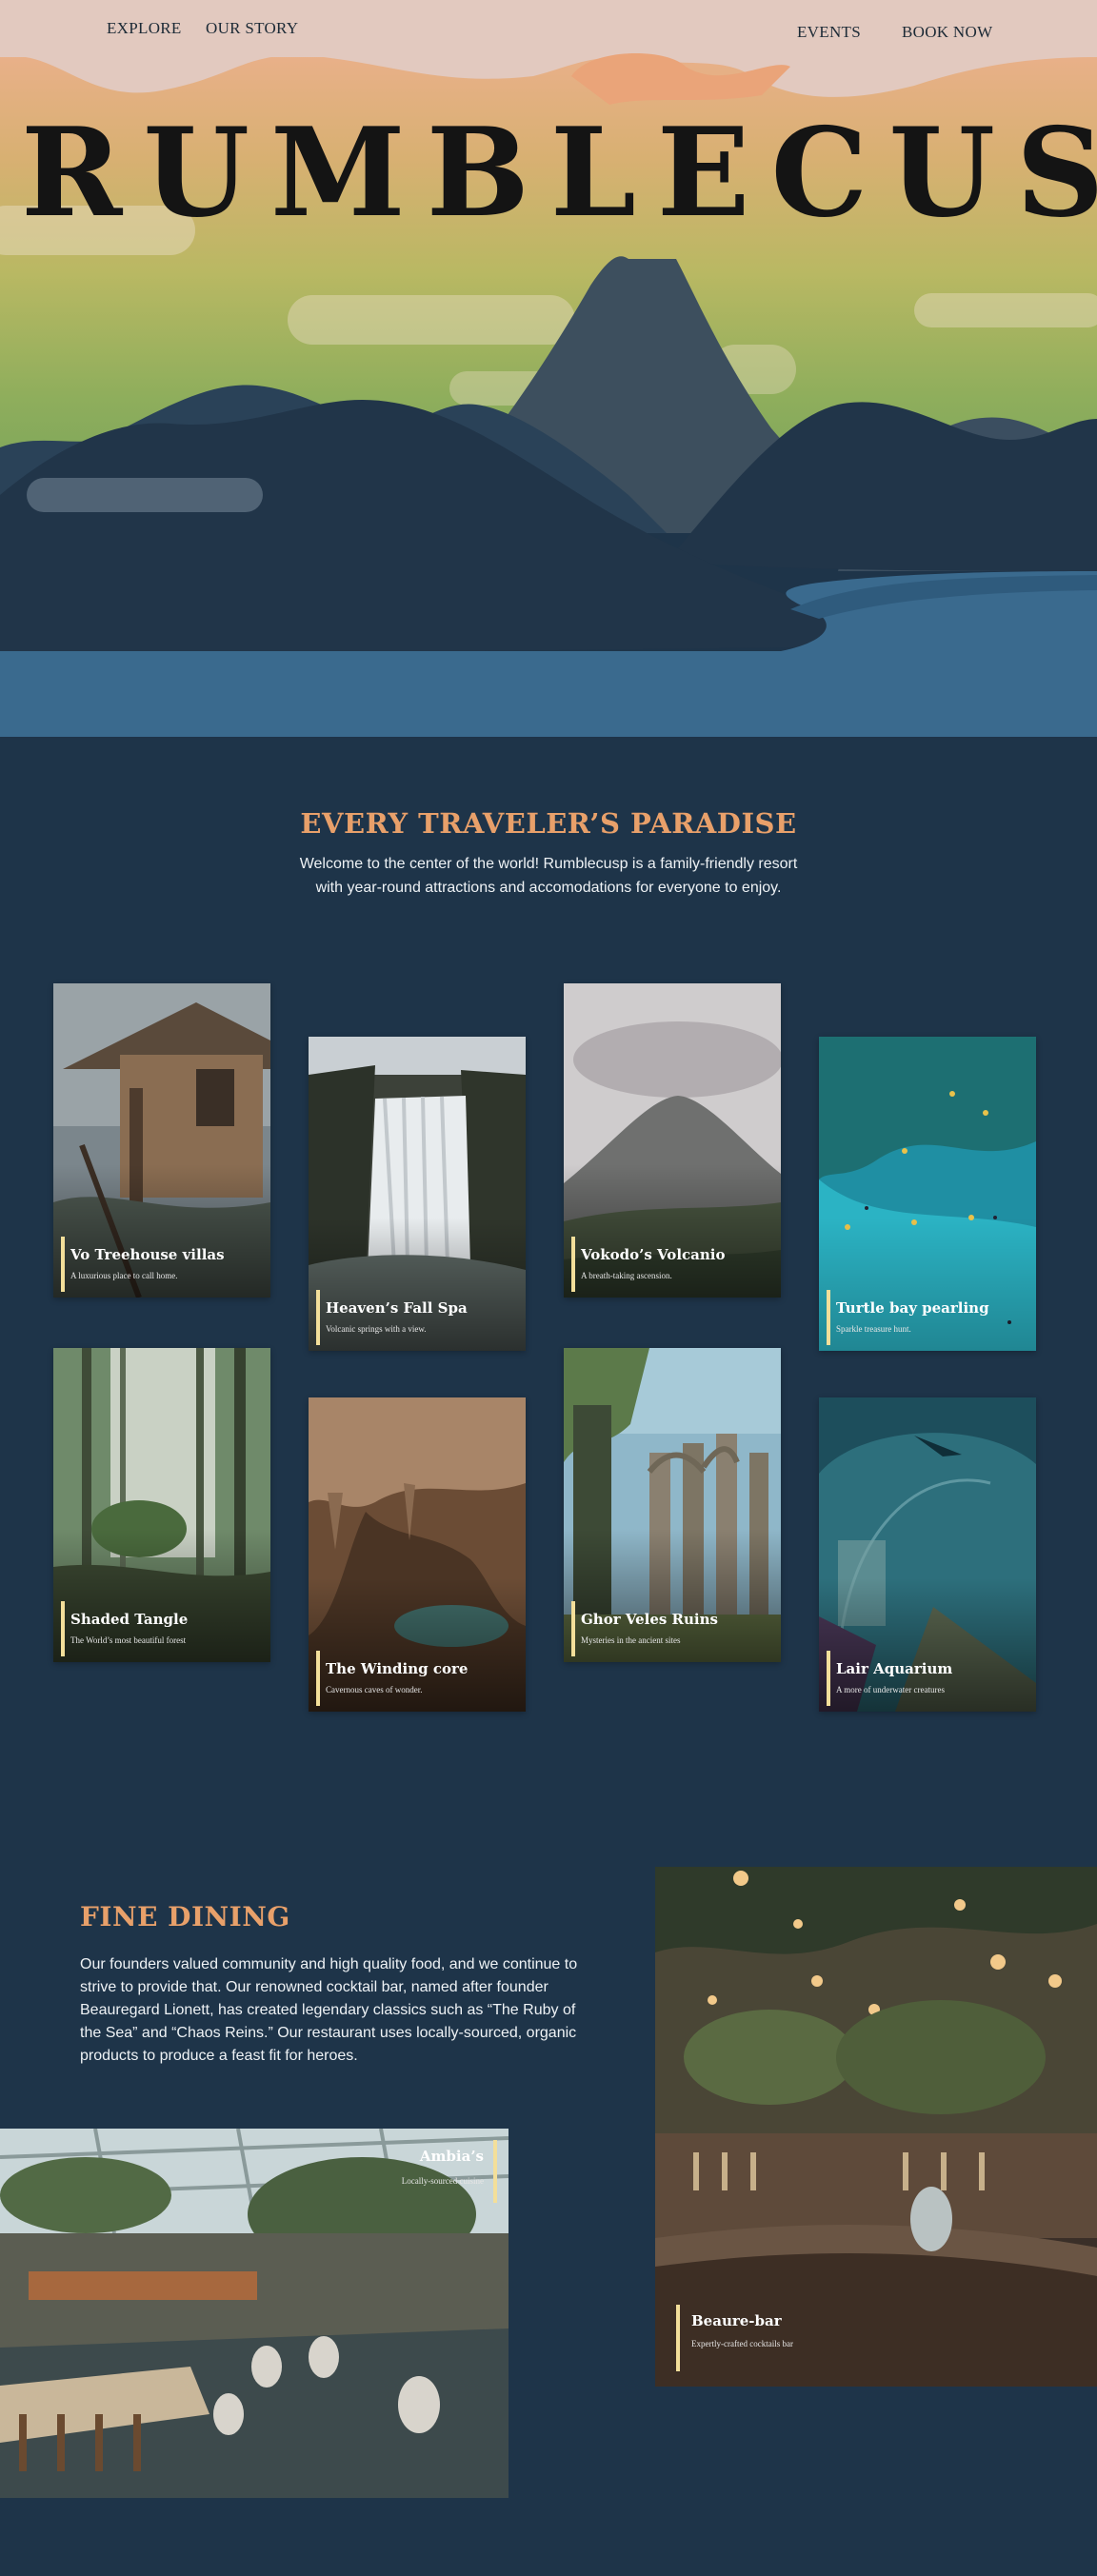 This screenshot has height=2576, width=1097. I want to click on card-subtitle: Cavernous caves of wonder., so click(374, 1689).